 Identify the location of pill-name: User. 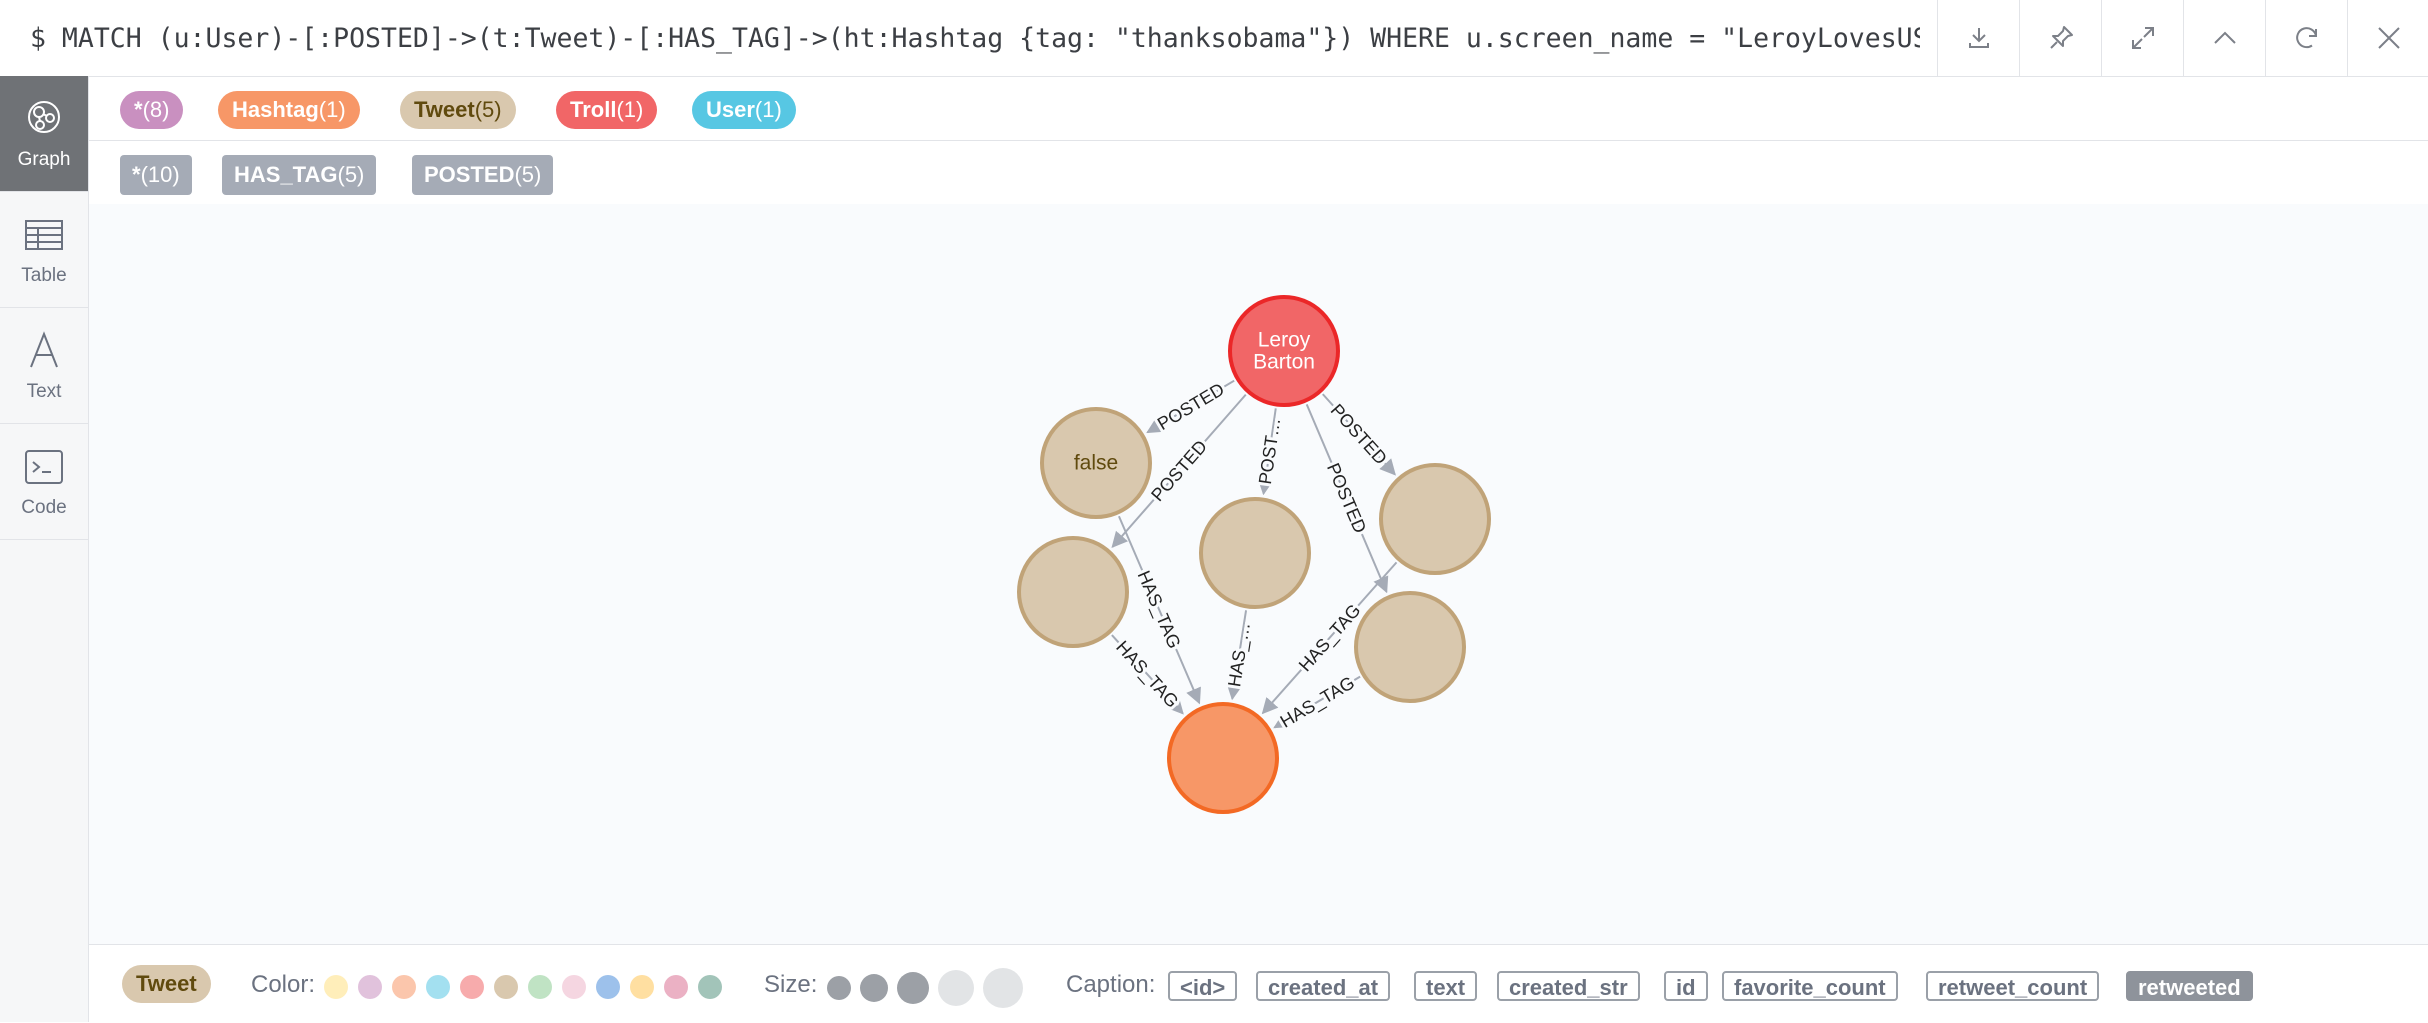
(730, 109).